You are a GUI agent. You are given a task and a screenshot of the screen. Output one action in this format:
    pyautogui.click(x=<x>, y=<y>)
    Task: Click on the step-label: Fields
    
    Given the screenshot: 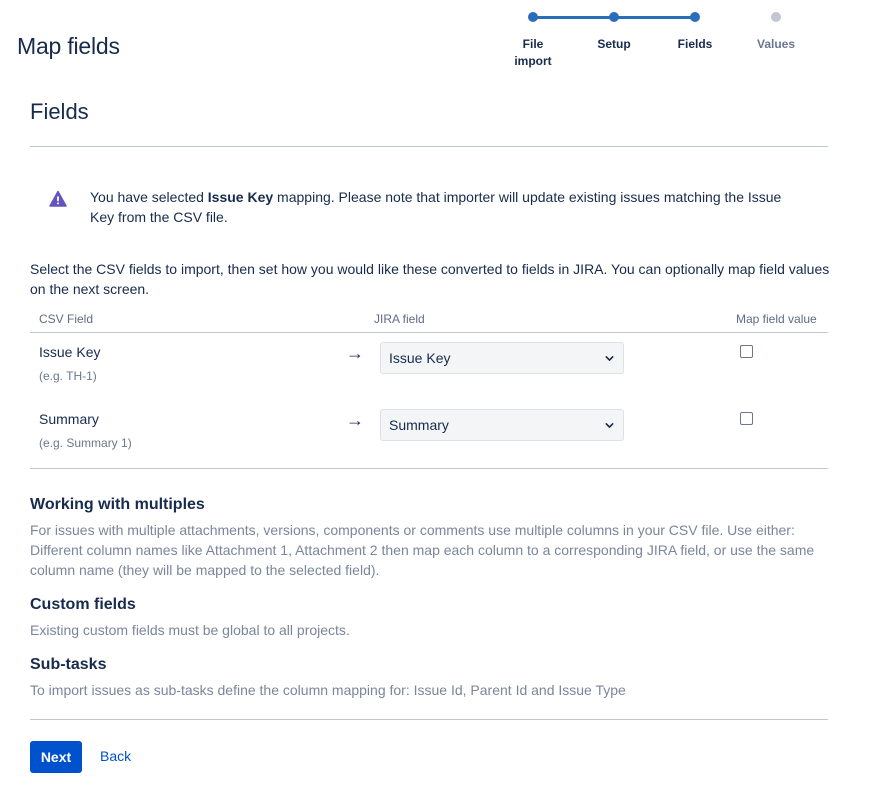 What is the action you would take?
    pyautogui.click(x=695, y=44)
    